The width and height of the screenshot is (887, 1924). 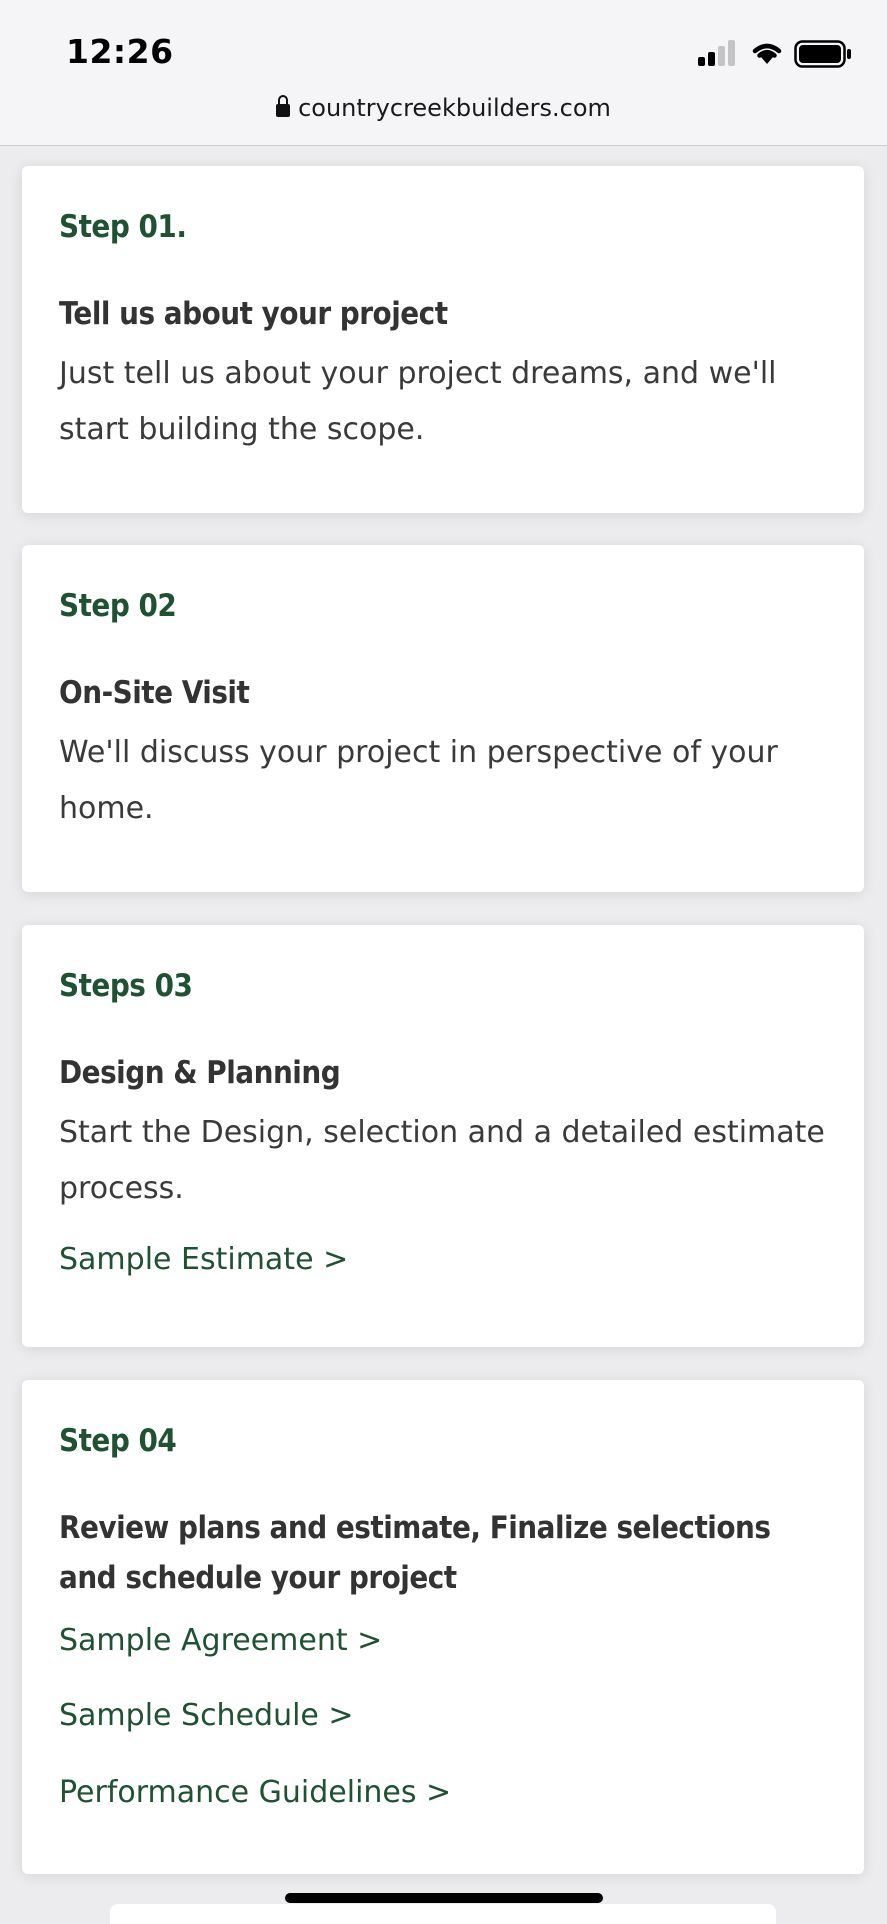 I want to click on performance-guidelines-link: Performance Guidelines >, so click(x=255, y=1792).